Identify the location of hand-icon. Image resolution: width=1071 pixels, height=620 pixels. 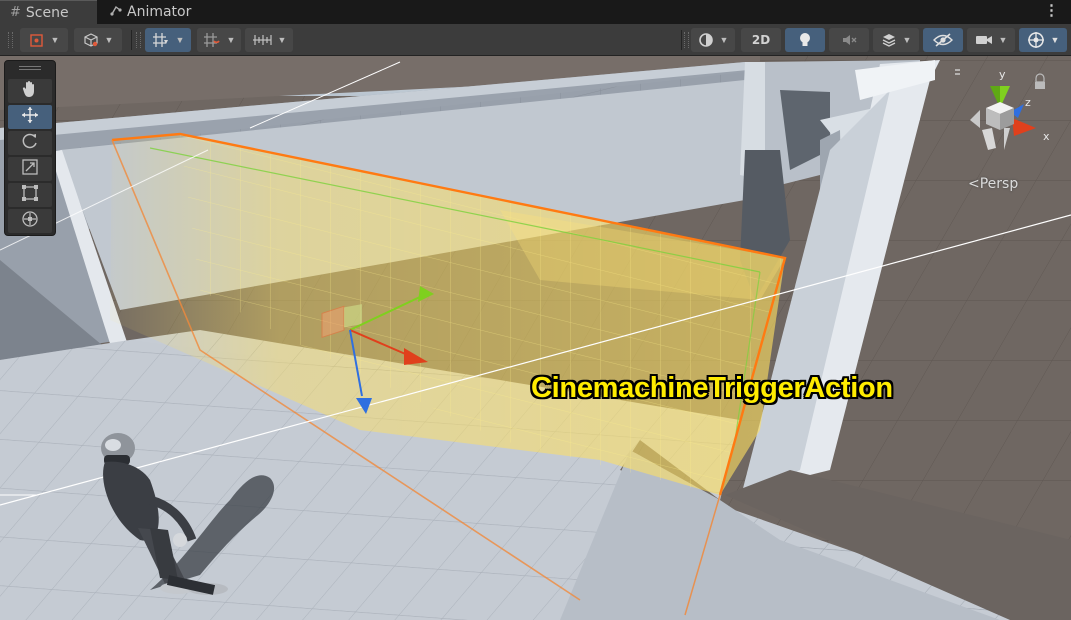
(30, 91).